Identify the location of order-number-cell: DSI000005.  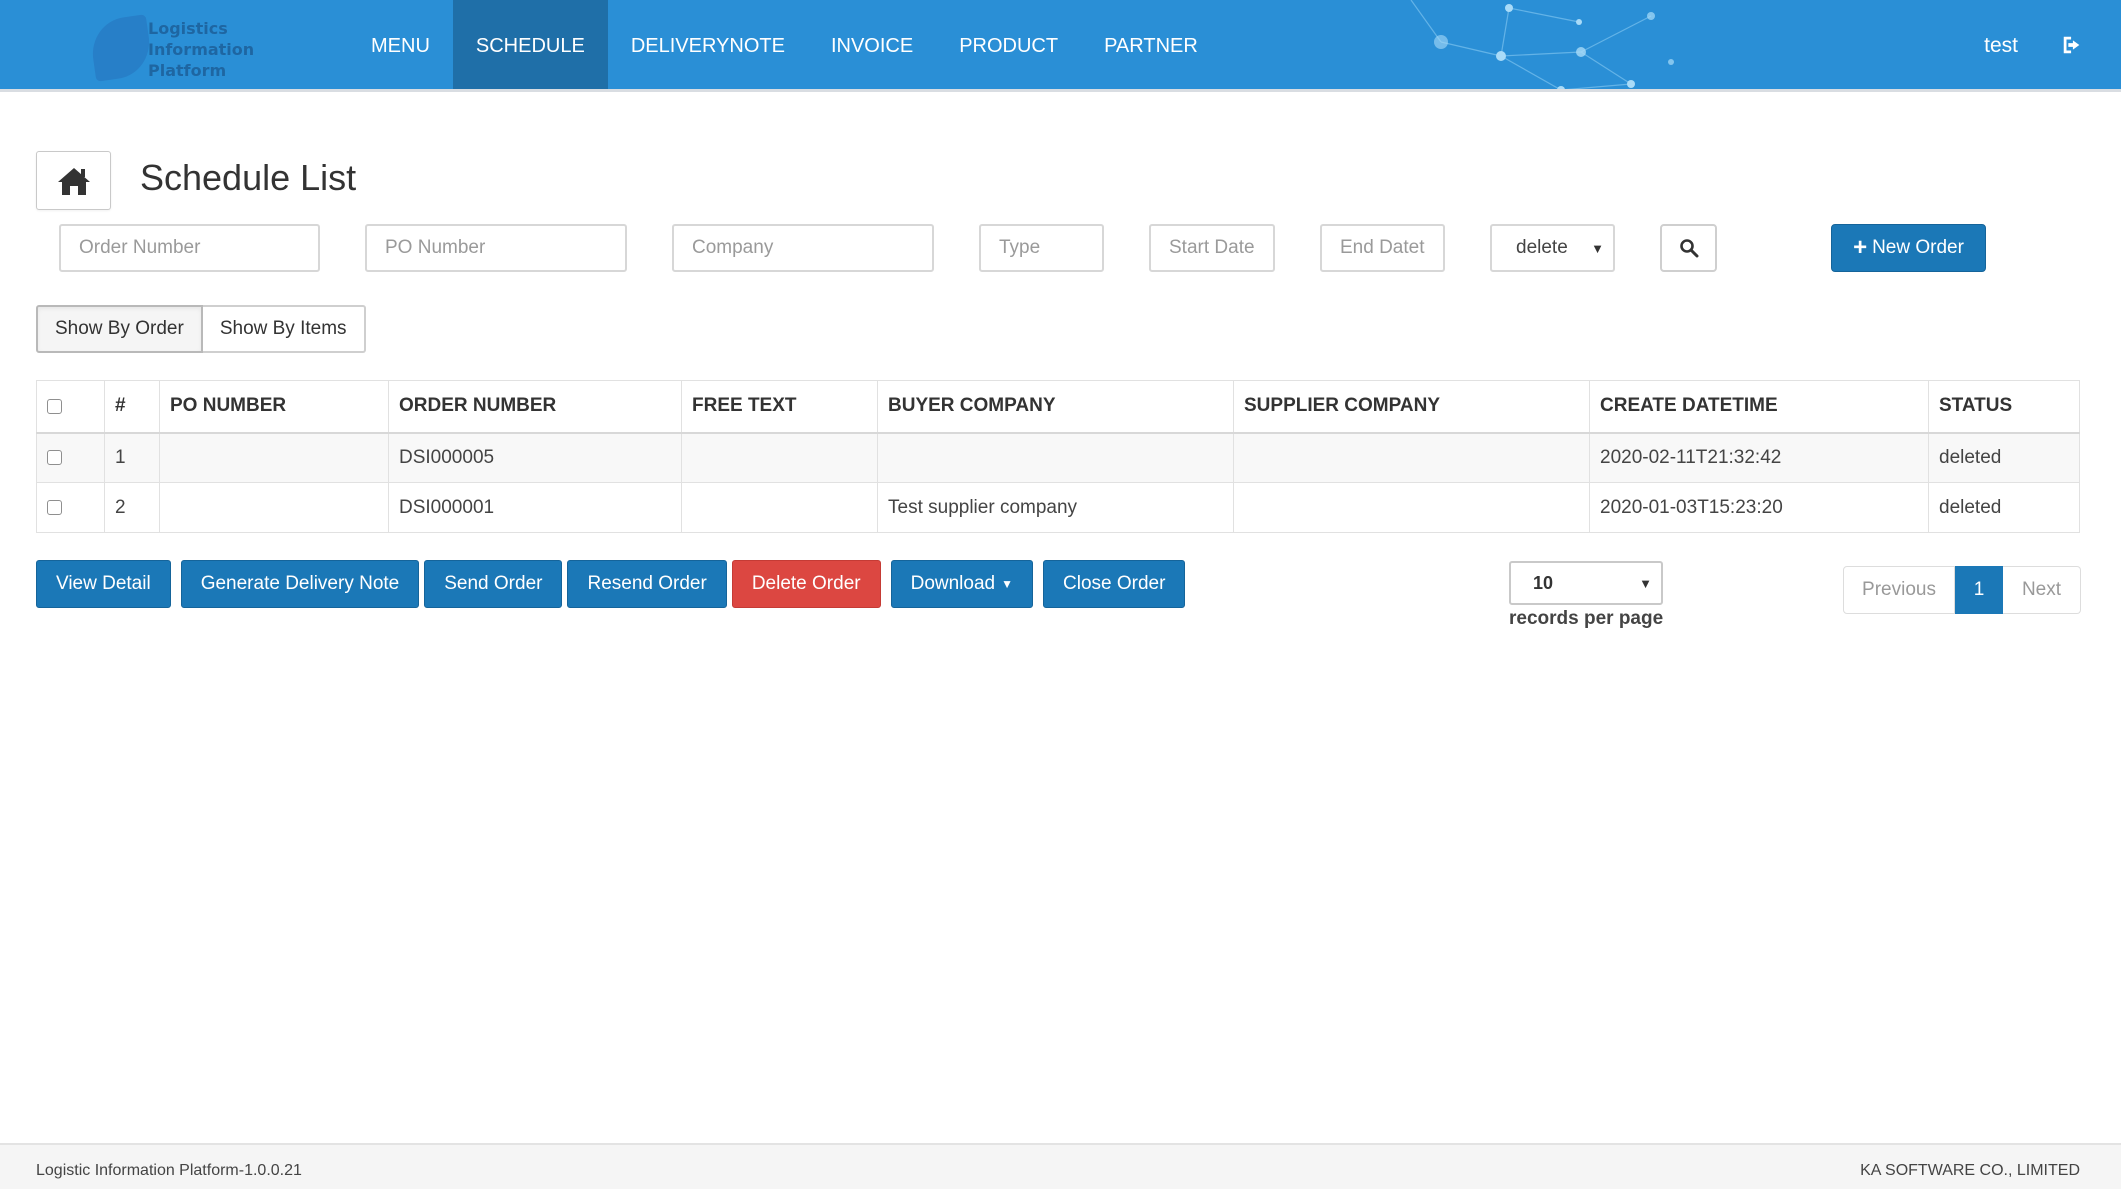
(535, 457).